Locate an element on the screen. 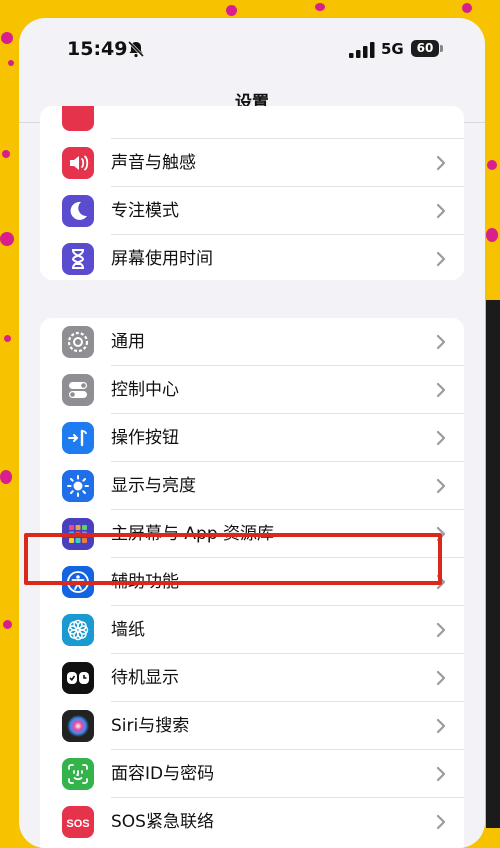 The image size is (500, 848). flower-icon is located at coordinates (78, 630).